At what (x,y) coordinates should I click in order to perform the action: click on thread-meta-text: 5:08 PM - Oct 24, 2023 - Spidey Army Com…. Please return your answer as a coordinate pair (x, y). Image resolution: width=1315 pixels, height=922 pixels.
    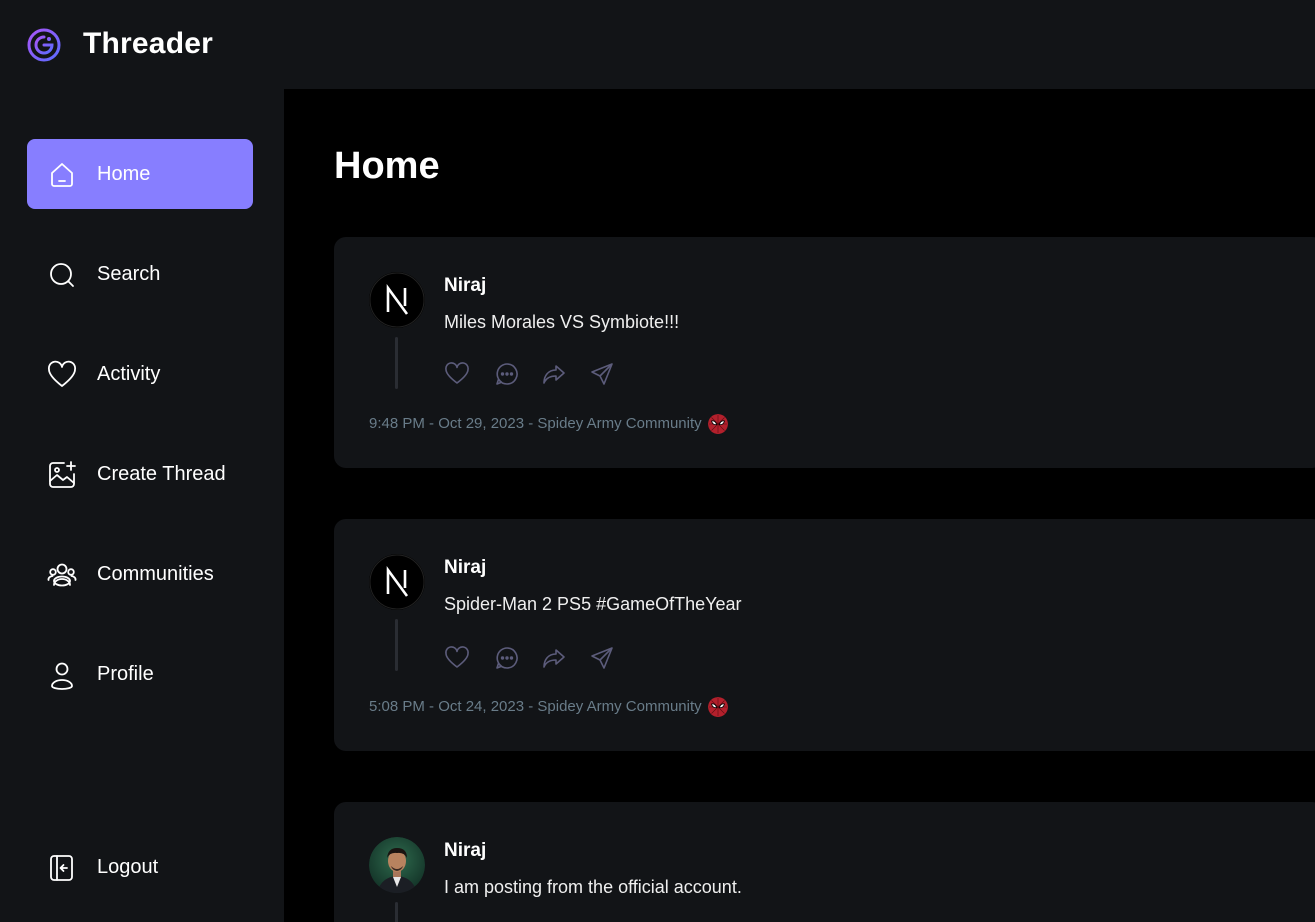
    Looking at the image, I should click on (535, 706).